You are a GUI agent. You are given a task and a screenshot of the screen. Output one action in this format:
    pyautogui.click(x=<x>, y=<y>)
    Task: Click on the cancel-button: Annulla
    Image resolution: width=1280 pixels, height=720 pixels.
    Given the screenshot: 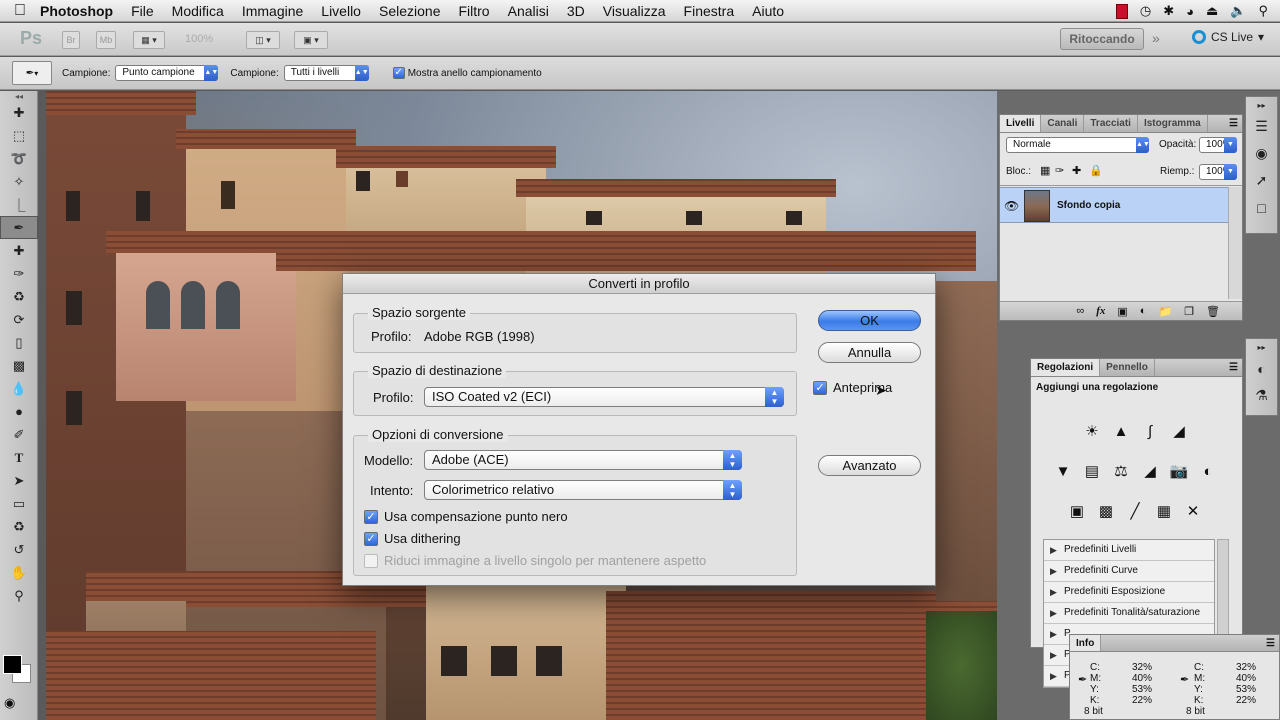 What is the action you would take?
    pyautogui.click(x=869, y=352)
    